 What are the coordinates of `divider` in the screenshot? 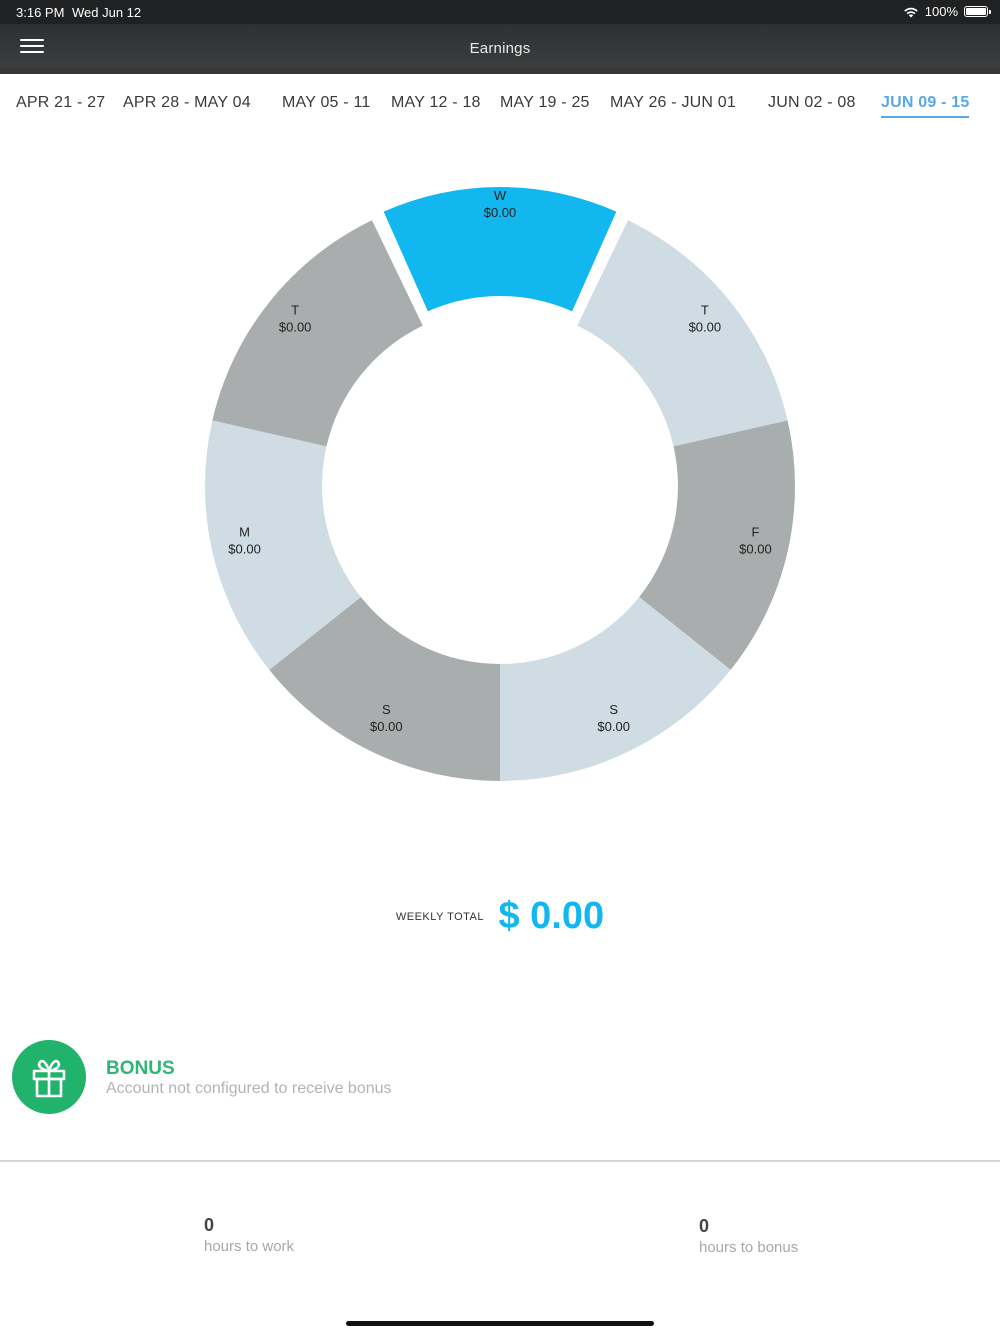 It's located at (500, 1161).